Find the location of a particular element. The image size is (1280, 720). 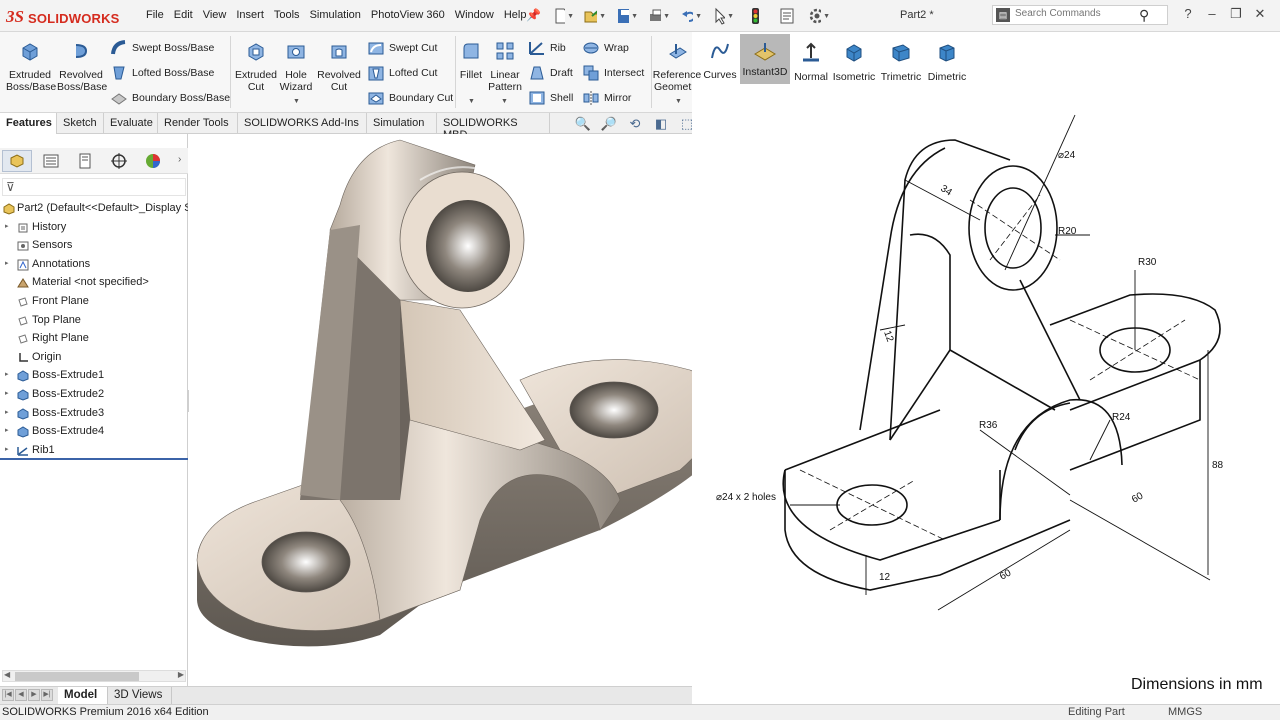

dimetric-button: Dimetric is located at coordinates (947, 62).